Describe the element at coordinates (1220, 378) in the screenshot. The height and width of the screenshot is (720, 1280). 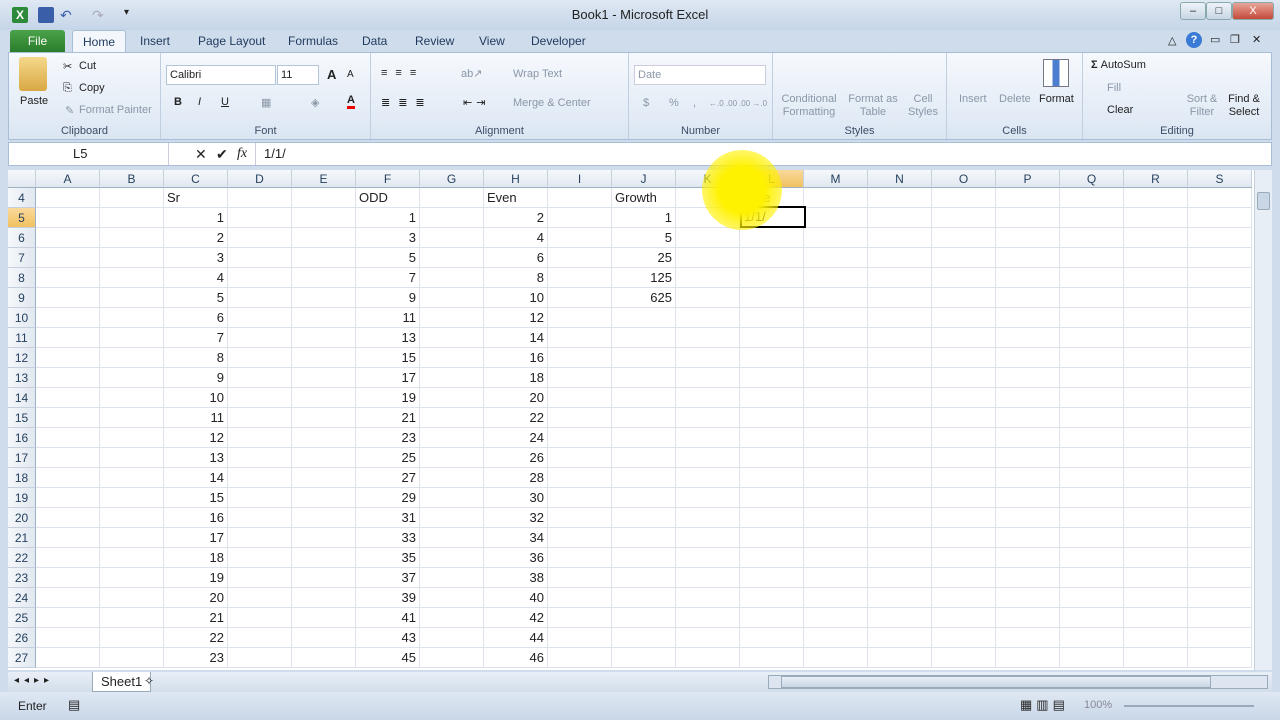
I see `cell-s13` at that location.